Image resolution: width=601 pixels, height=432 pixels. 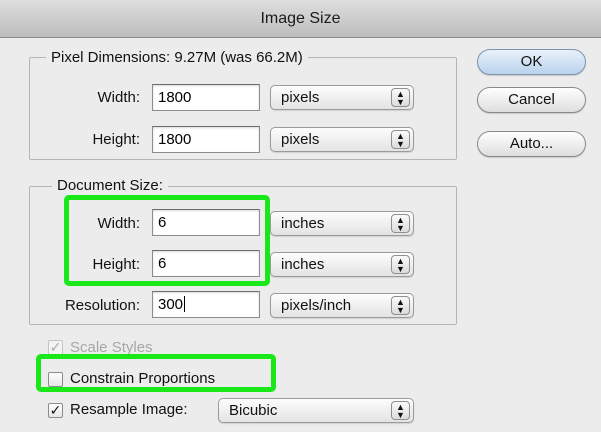 I want to click on ok-button: OK, so click(x=531, y=62).